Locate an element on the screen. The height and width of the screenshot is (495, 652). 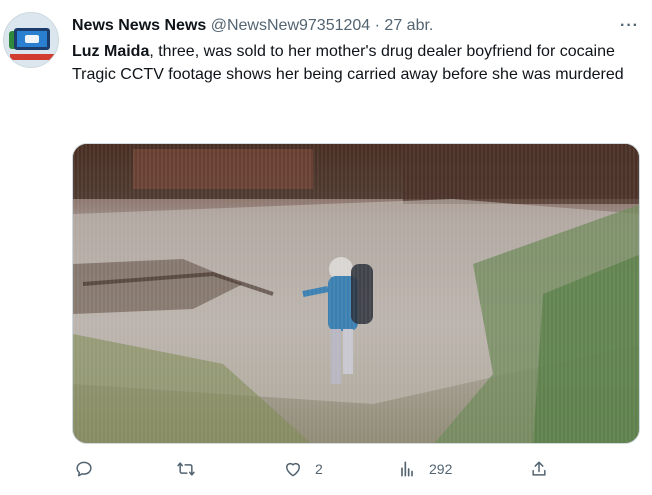
display-name: News News News is located at coordinates (139, 25).